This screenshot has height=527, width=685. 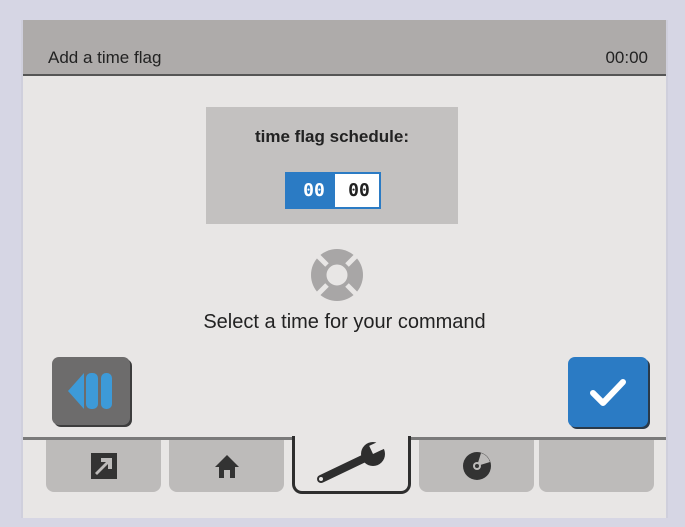 What do you see at coordinates (351, 461) in the screenshot?
I see `wrench-icon` at bounding box center [351, 461].